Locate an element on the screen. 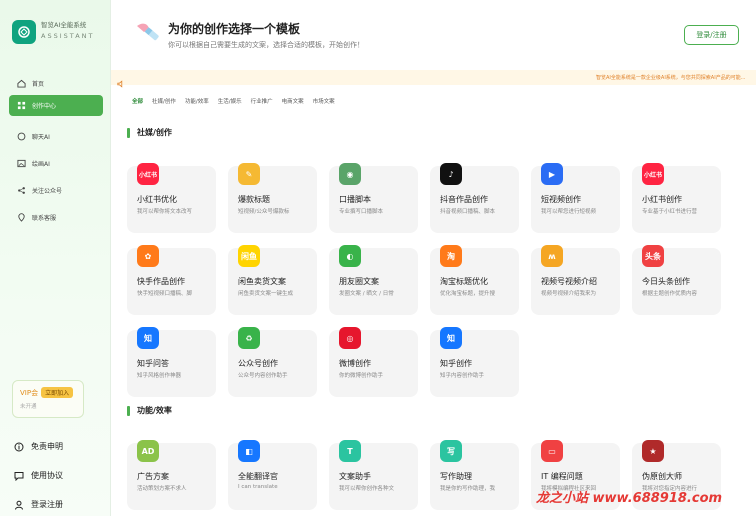  template-card: ◐ 朋友圈文案发圈文案 / 晒文 / 日常 is located at coordinates (373, 280).